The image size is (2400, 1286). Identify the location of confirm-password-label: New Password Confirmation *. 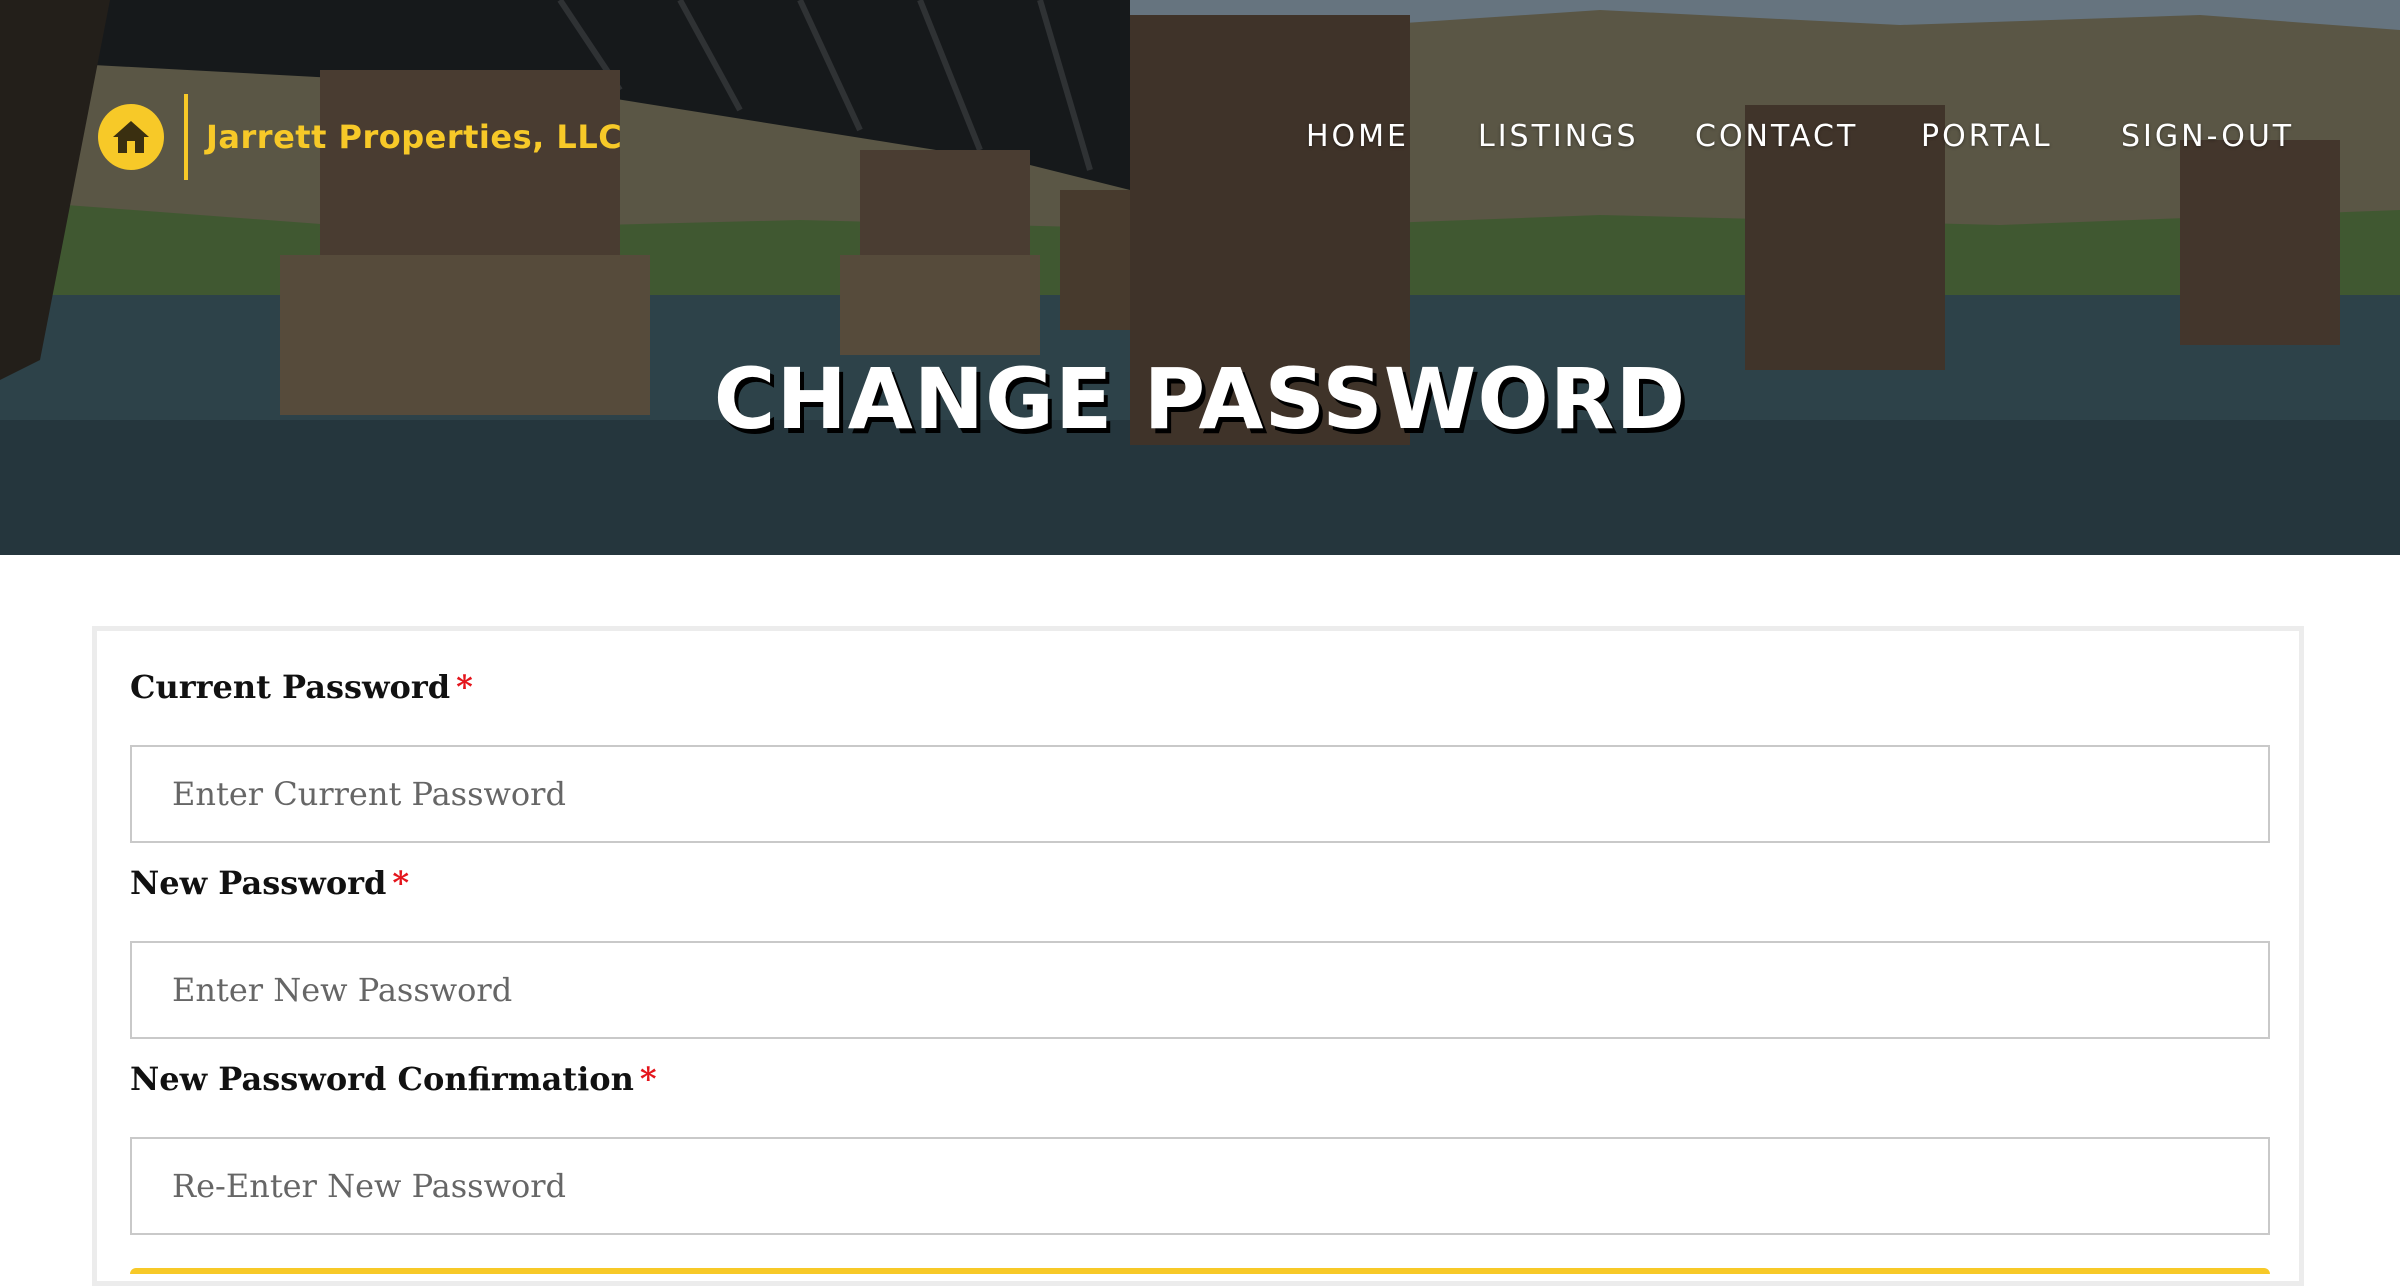
(393, 1079).